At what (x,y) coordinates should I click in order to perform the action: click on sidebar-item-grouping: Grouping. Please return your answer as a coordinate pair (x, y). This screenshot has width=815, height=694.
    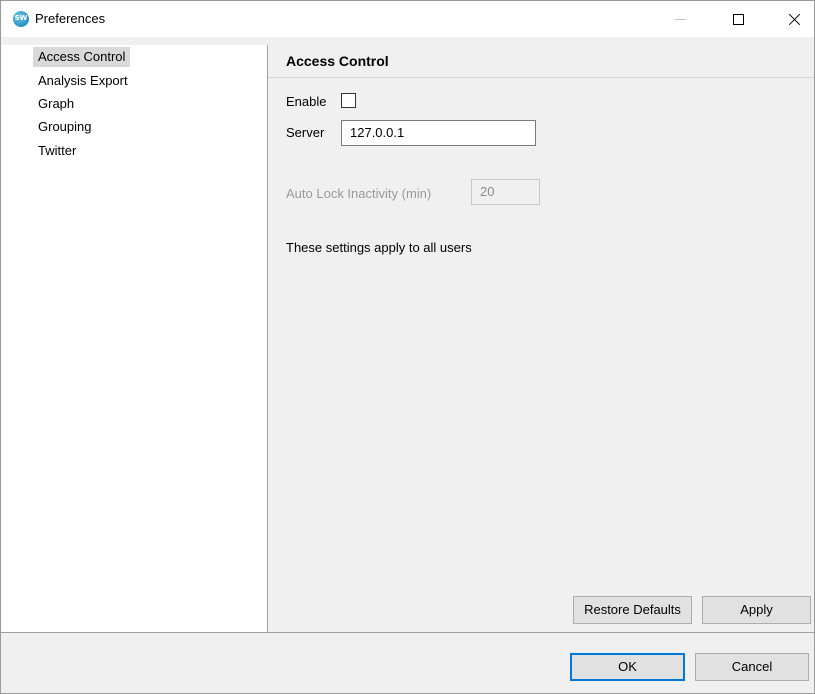
    Looking at the image, I should click on (64, 127).